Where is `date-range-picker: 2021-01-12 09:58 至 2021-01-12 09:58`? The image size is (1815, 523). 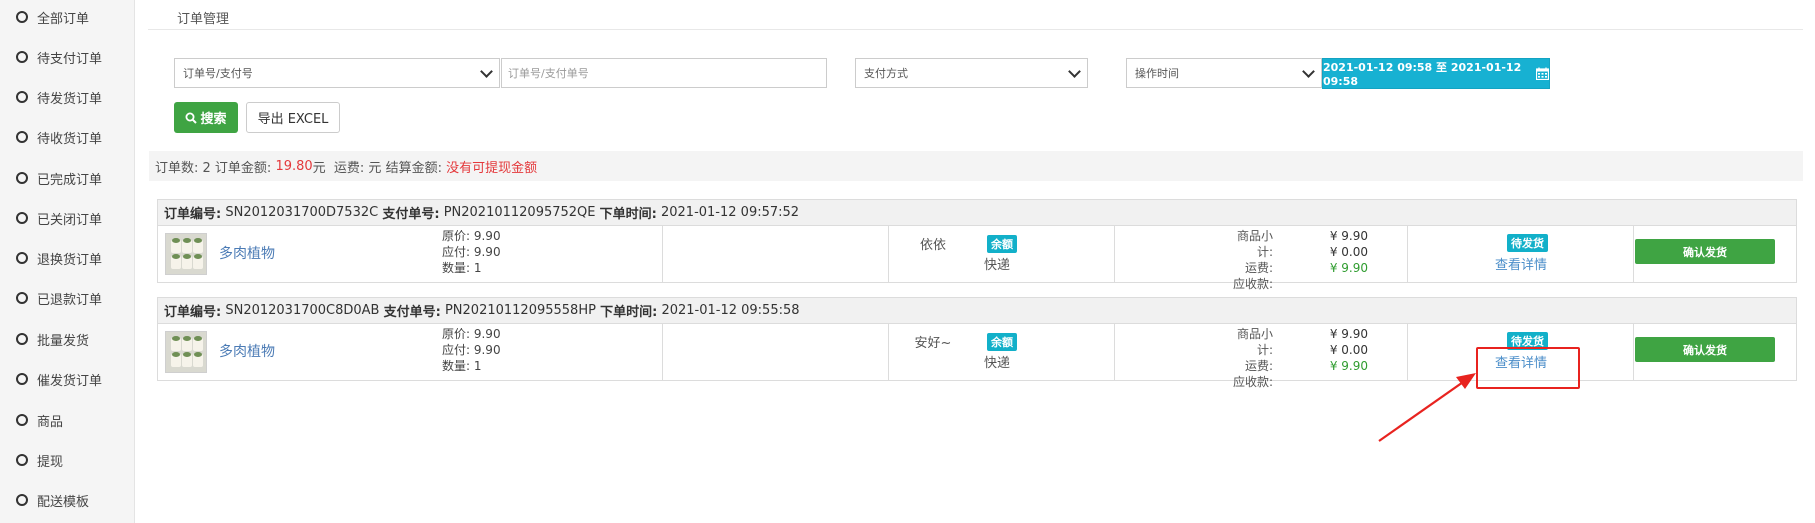
date-range-picker: 2021-01-12 09:58 至 2021-01-12 09:58 is located at coordinates (1436, 73).